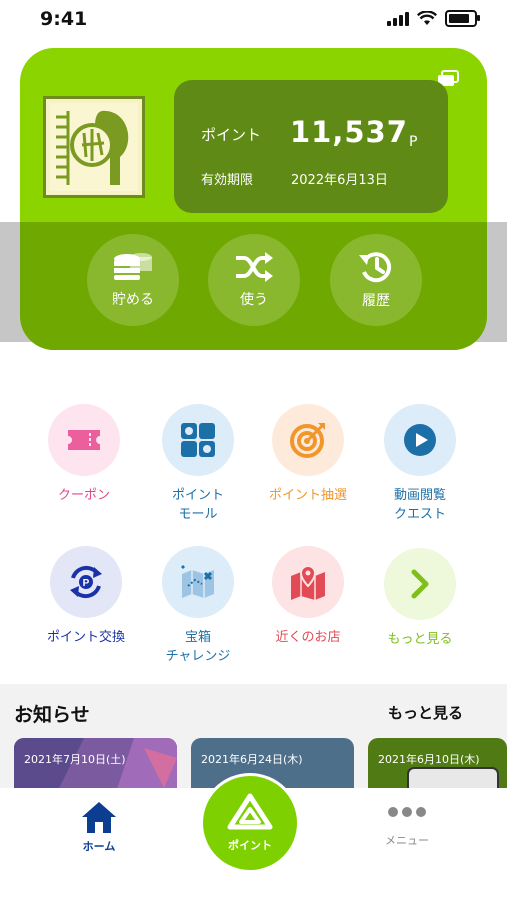  I want to click on use-button: 使う, so click(254, 280).